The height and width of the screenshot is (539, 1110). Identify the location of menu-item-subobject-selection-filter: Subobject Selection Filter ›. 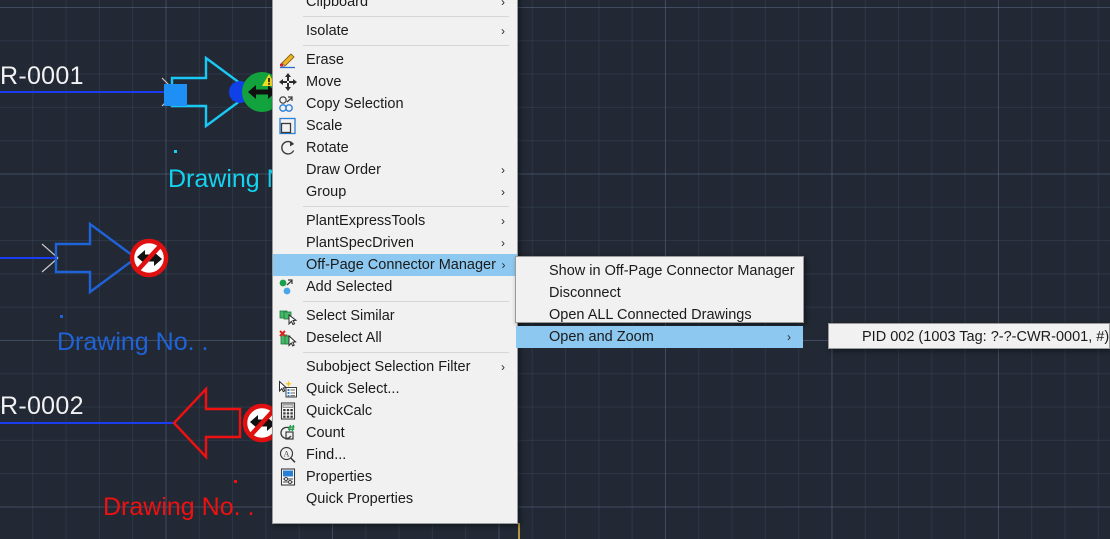
(395, 367).